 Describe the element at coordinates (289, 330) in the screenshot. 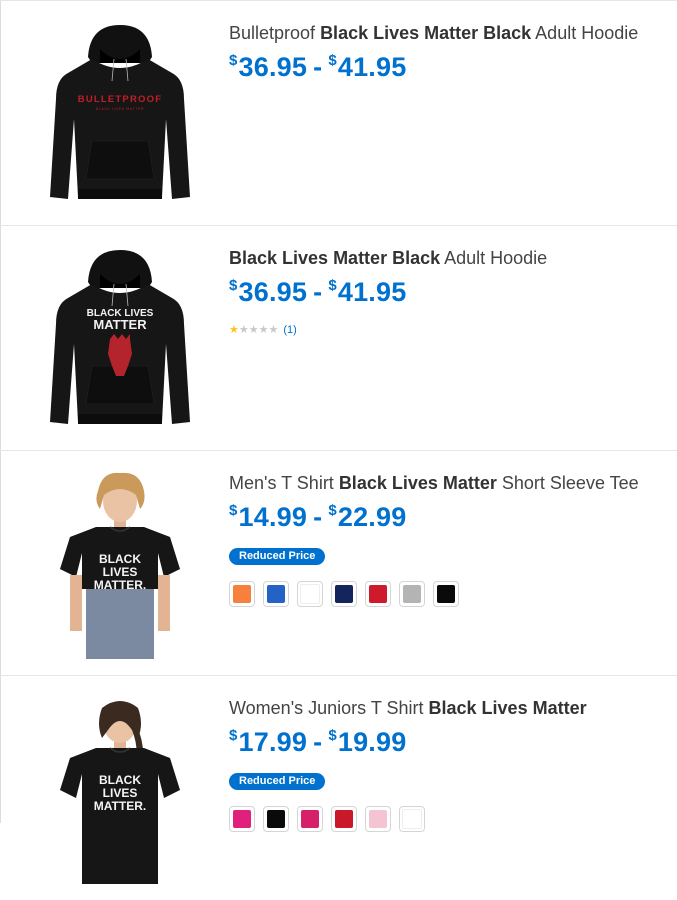

I see `review-count-link: (1)` at that location.